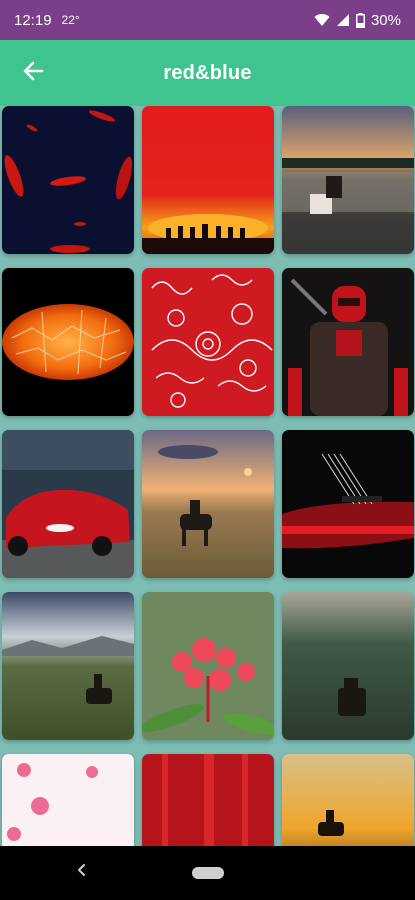 This screenshot has height=900, width=415. I want to click on red-feathers-wallpaper-icon, so click(68, 180).